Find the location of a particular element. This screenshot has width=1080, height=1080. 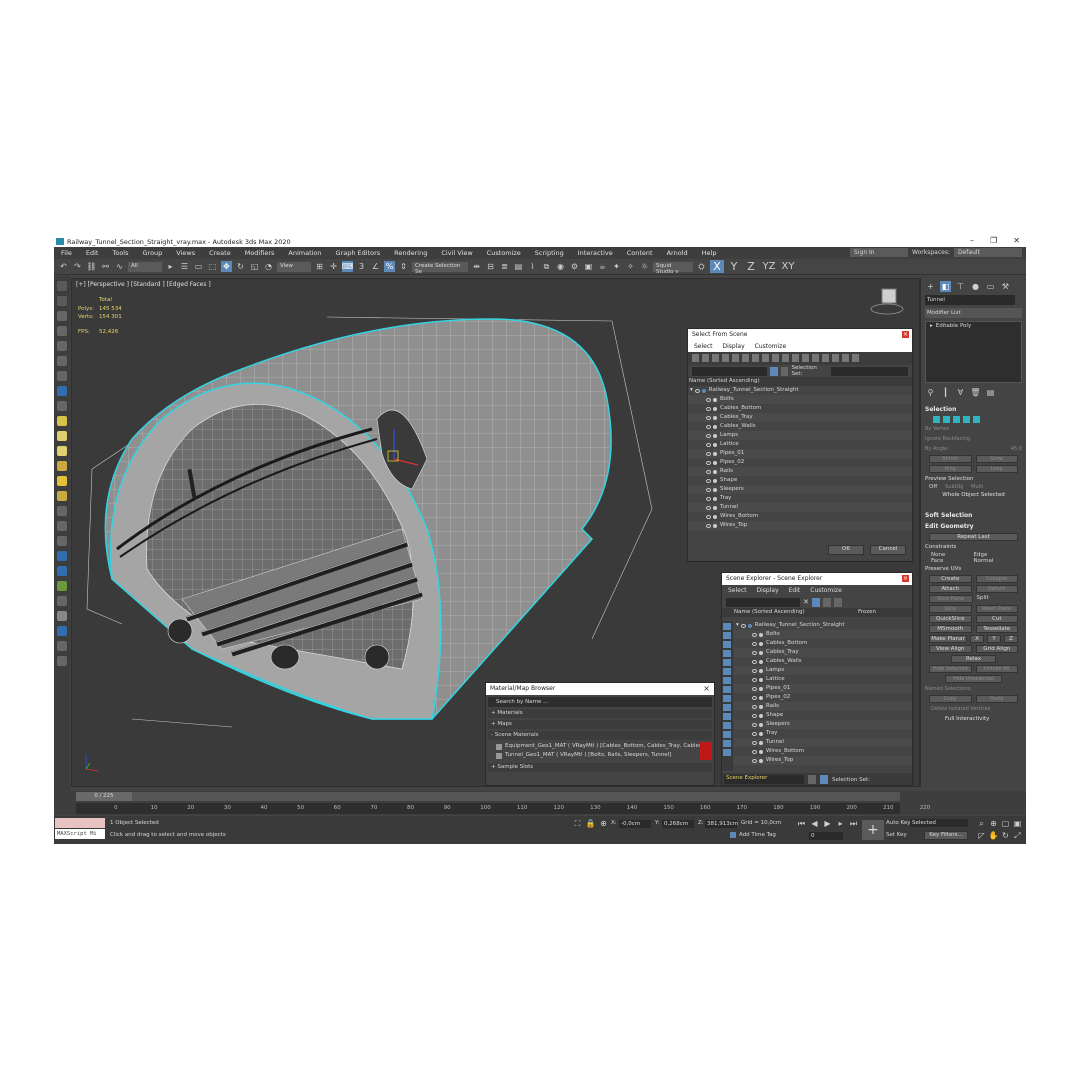

filter-helpers-icon is located at coordinates (735, 358).